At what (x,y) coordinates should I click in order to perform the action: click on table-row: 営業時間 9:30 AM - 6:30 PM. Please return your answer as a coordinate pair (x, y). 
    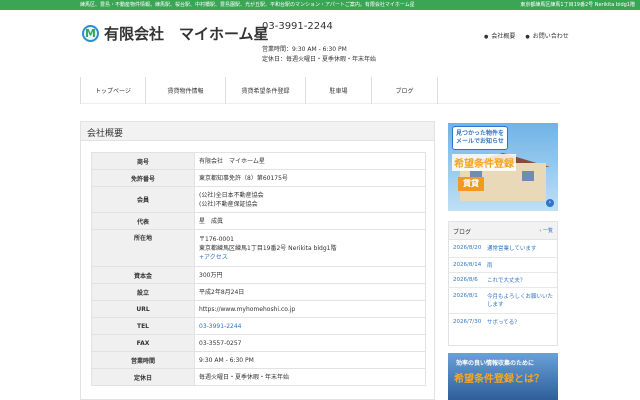
    Looking at the image, I should click on (258, 360).